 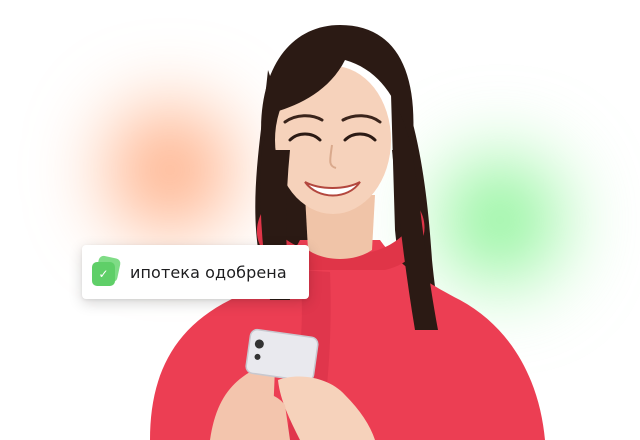 What do you see at coordinates (208, 272) in the screenshot?
I see `notification-text: ипотека одобрена` at bounding box center [208, 272].